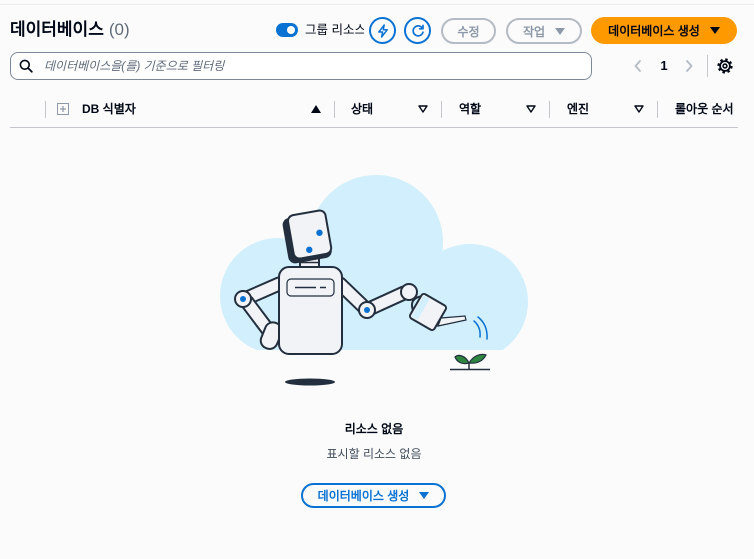  Describe the element at coordinates (310, 305) in the screenshot. I see `robot-body` at that location.